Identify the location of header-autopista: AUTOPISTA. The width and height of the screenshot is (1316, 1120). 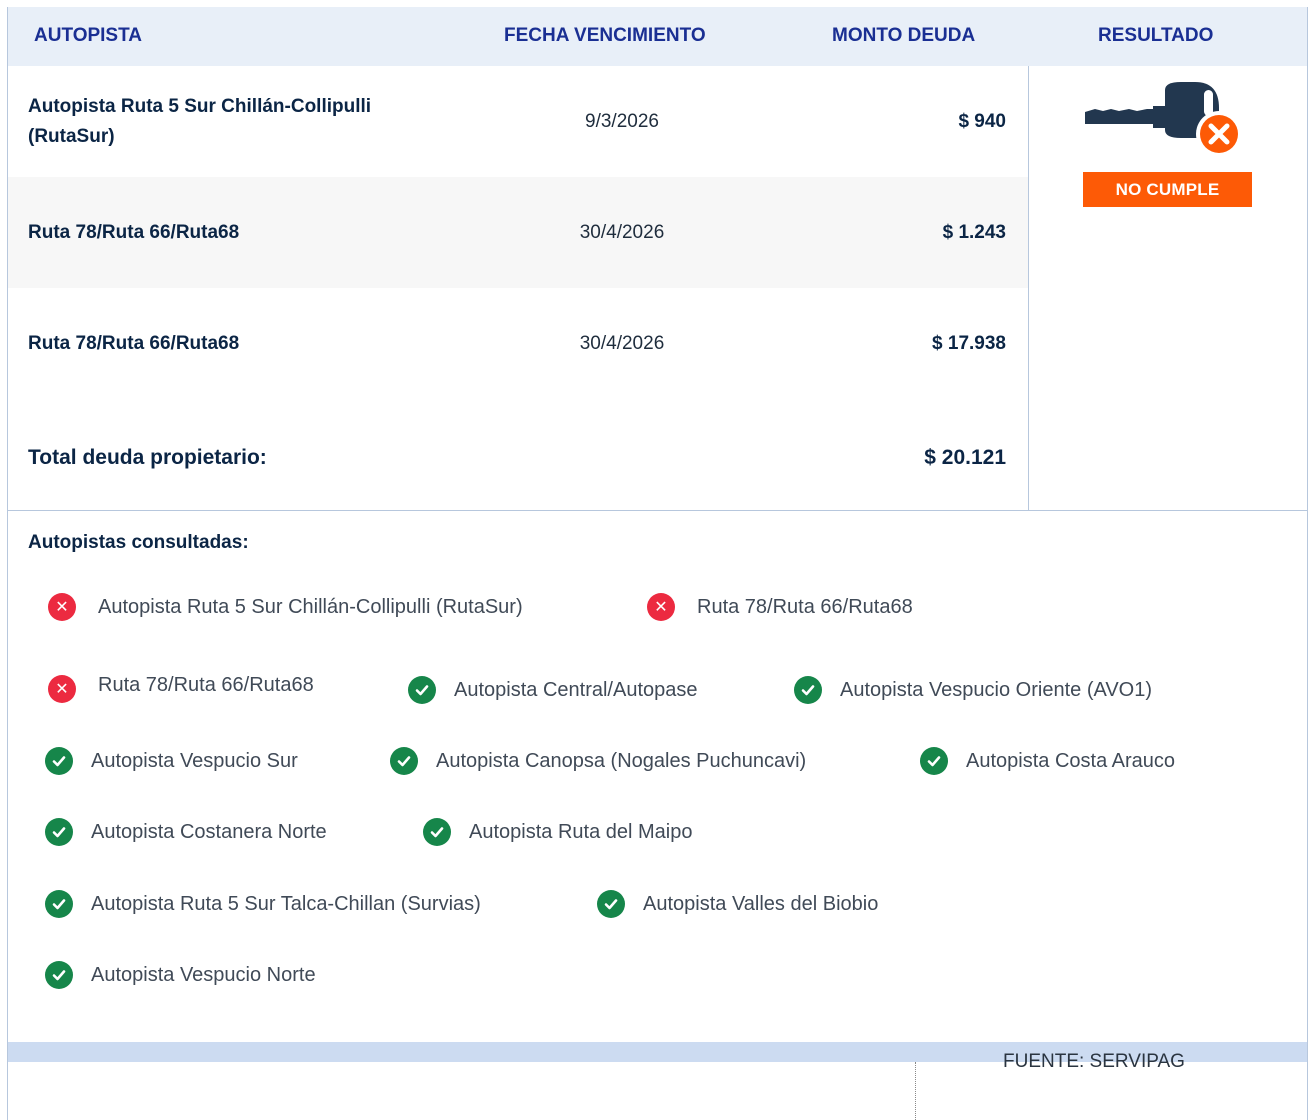
(88, 35).